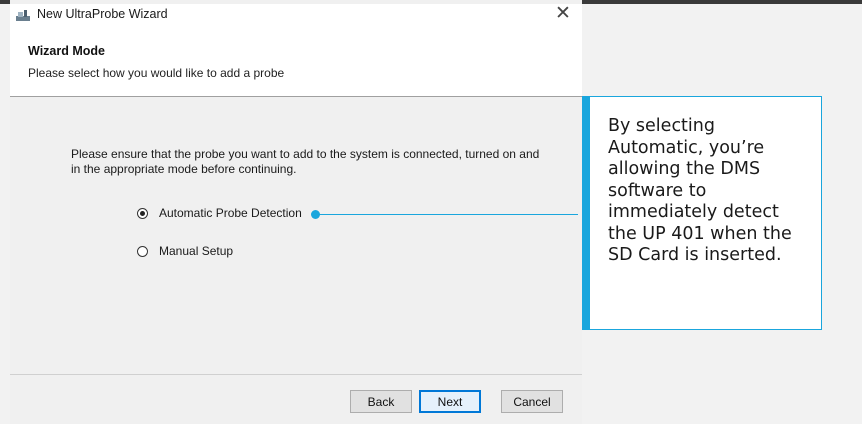 This screenshot has width=862, height=424. What do you see at coordinates (23, 15) in the screenshot?
I see `probe-app-icon` at bounding box center [23, 15].